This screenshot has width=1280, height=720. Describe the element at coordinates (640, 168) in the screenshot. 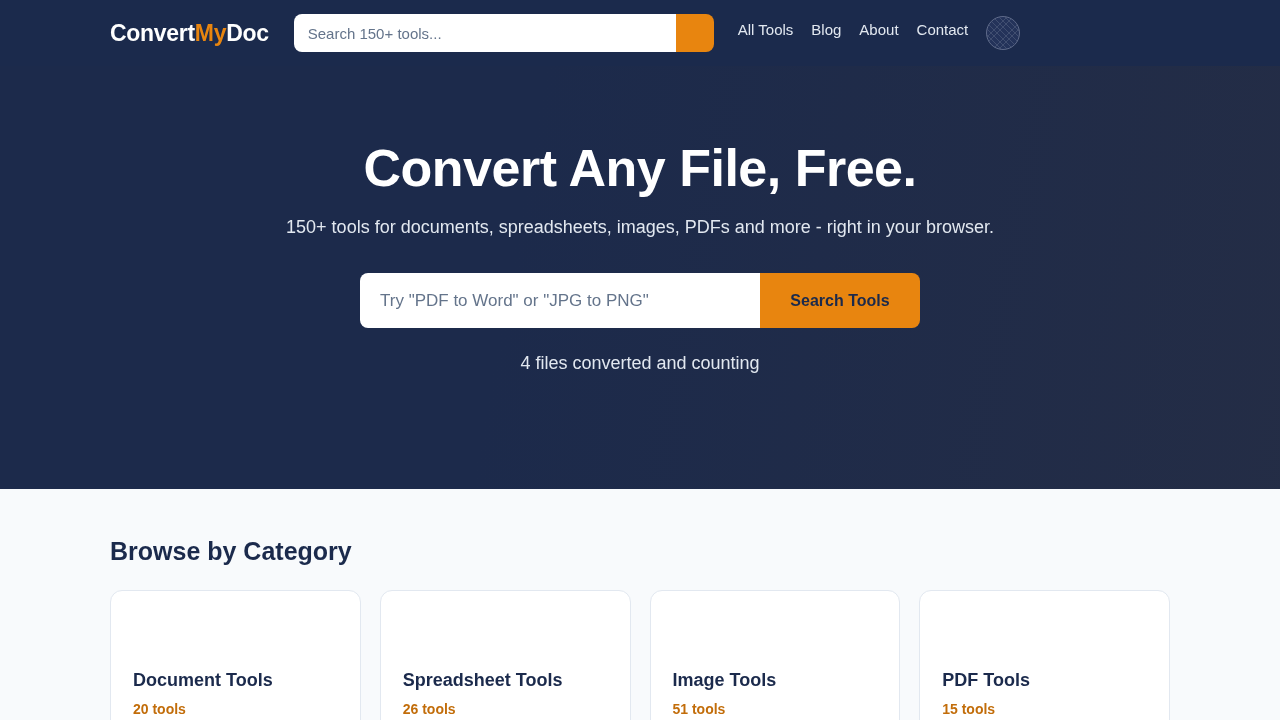

I see `hero-title: Convert Any File, Free.` at that location.